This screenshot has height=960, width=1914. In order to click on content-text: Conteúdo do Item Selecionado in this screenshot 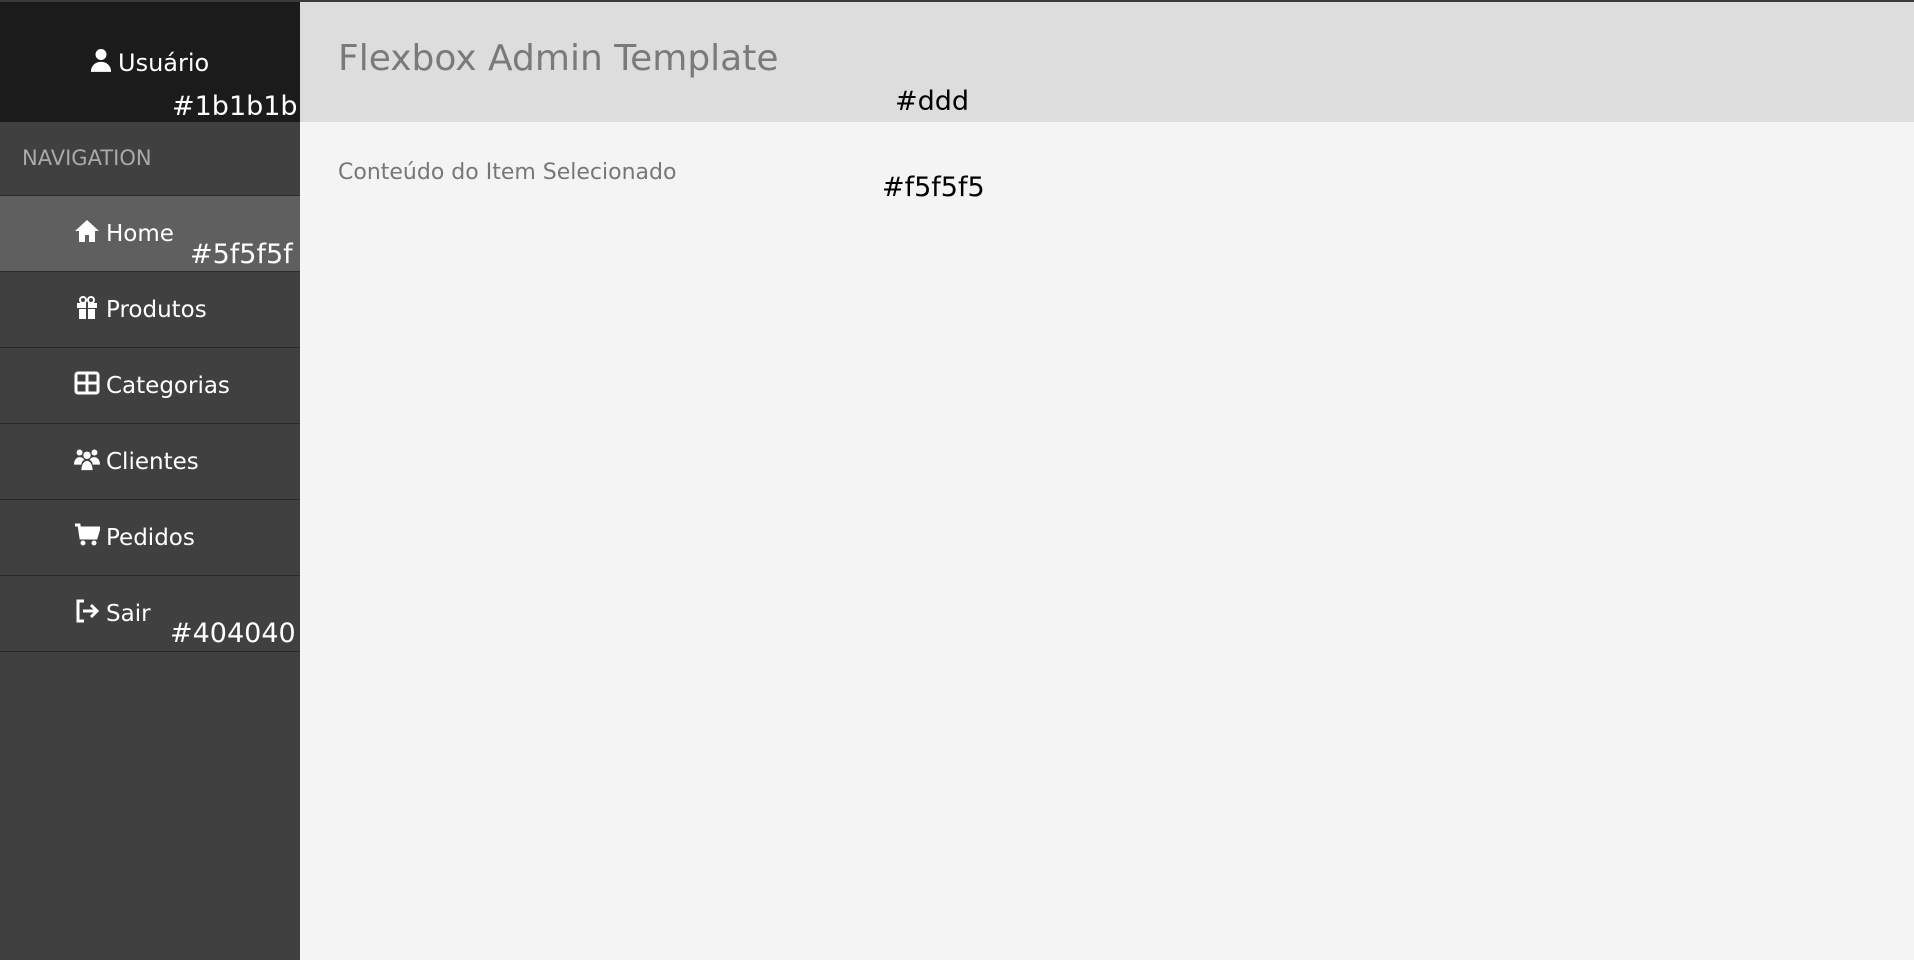, I will do `click(507, 172)`.